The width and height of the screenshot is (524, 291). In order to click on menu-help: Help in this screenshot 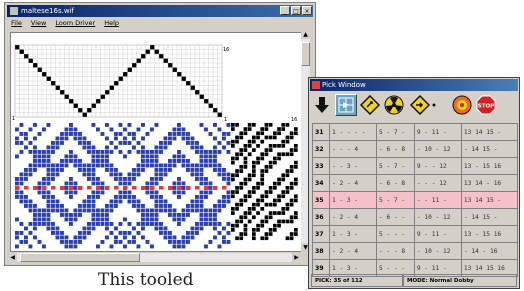, I will do `click(111, 23)`.